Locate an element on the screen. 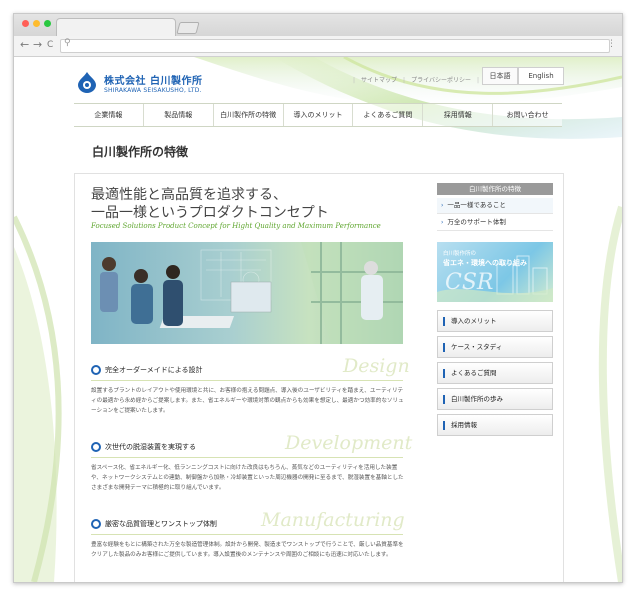 Image resolution: width=640 pixels, height=601 pixels. hero-photo is located at coordinates (247, 293).